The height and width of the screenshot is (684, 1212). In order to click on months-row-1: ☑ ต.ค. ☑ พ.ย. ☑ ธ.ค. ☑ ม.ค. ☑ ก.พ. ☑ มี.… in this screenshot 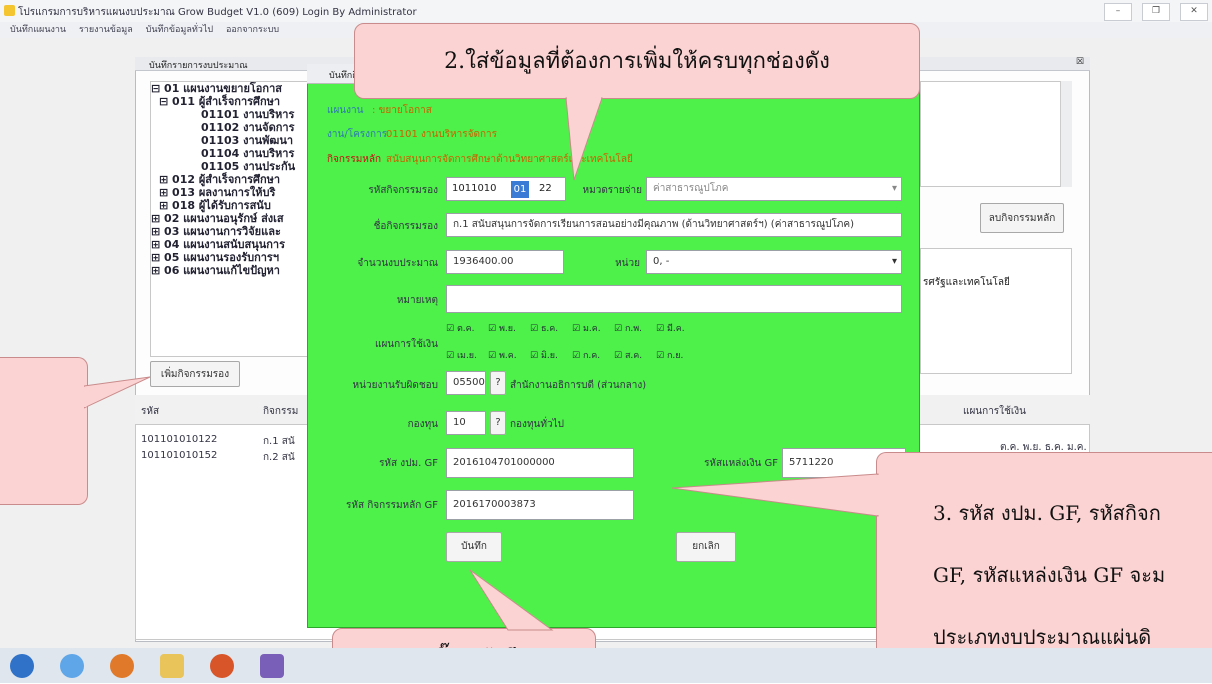, I will do `click(676, 328)`.